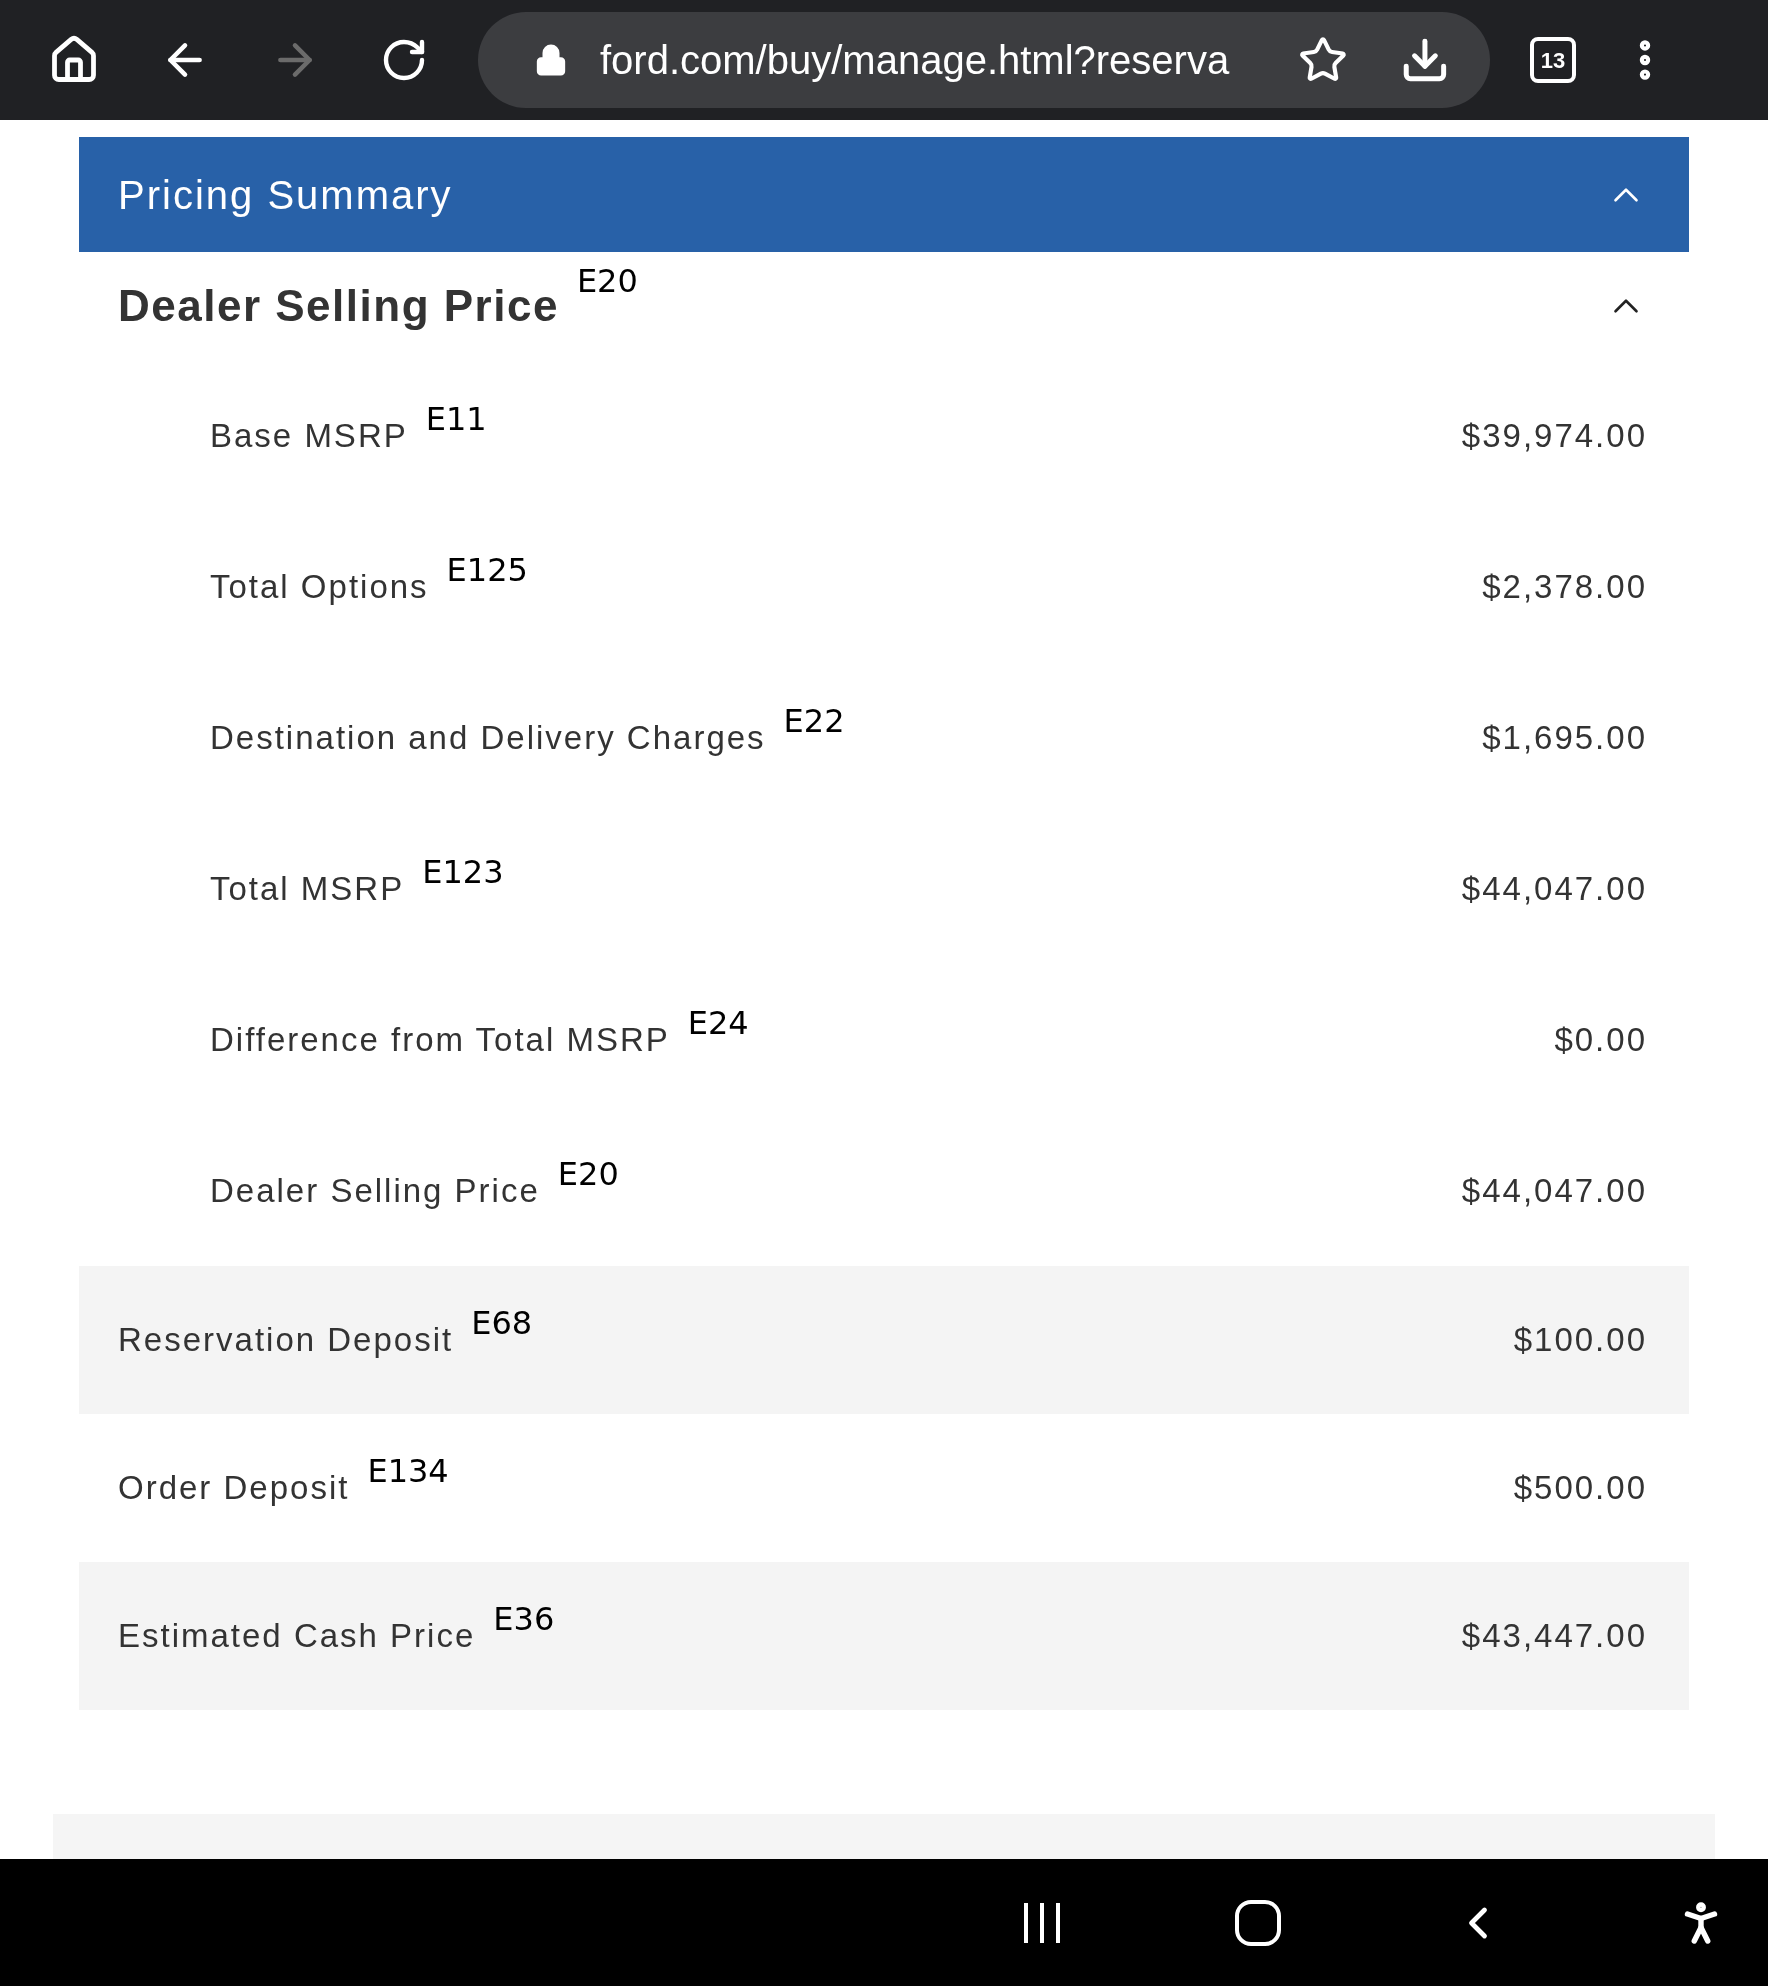 Image resolution: width=1768 pixels, height=1986 pixels. What do you see at coordinates (408, 1471) in the screenshot?
I see `footnote-mark: E134` at bounding box center [408, 1471].